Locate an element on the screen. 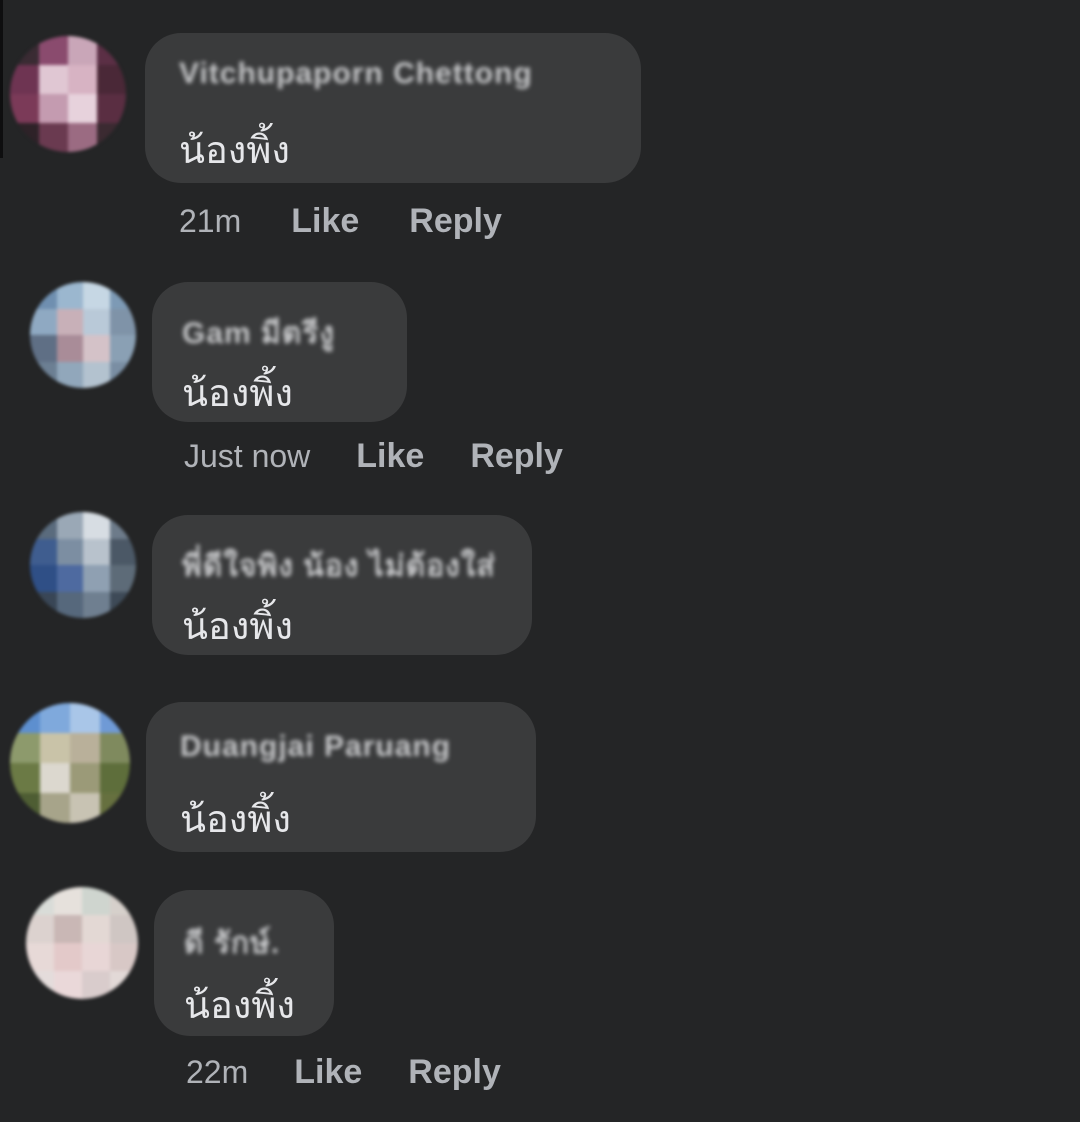  comment-author: Duangjai Paruang is located at coordinates (315, 747).